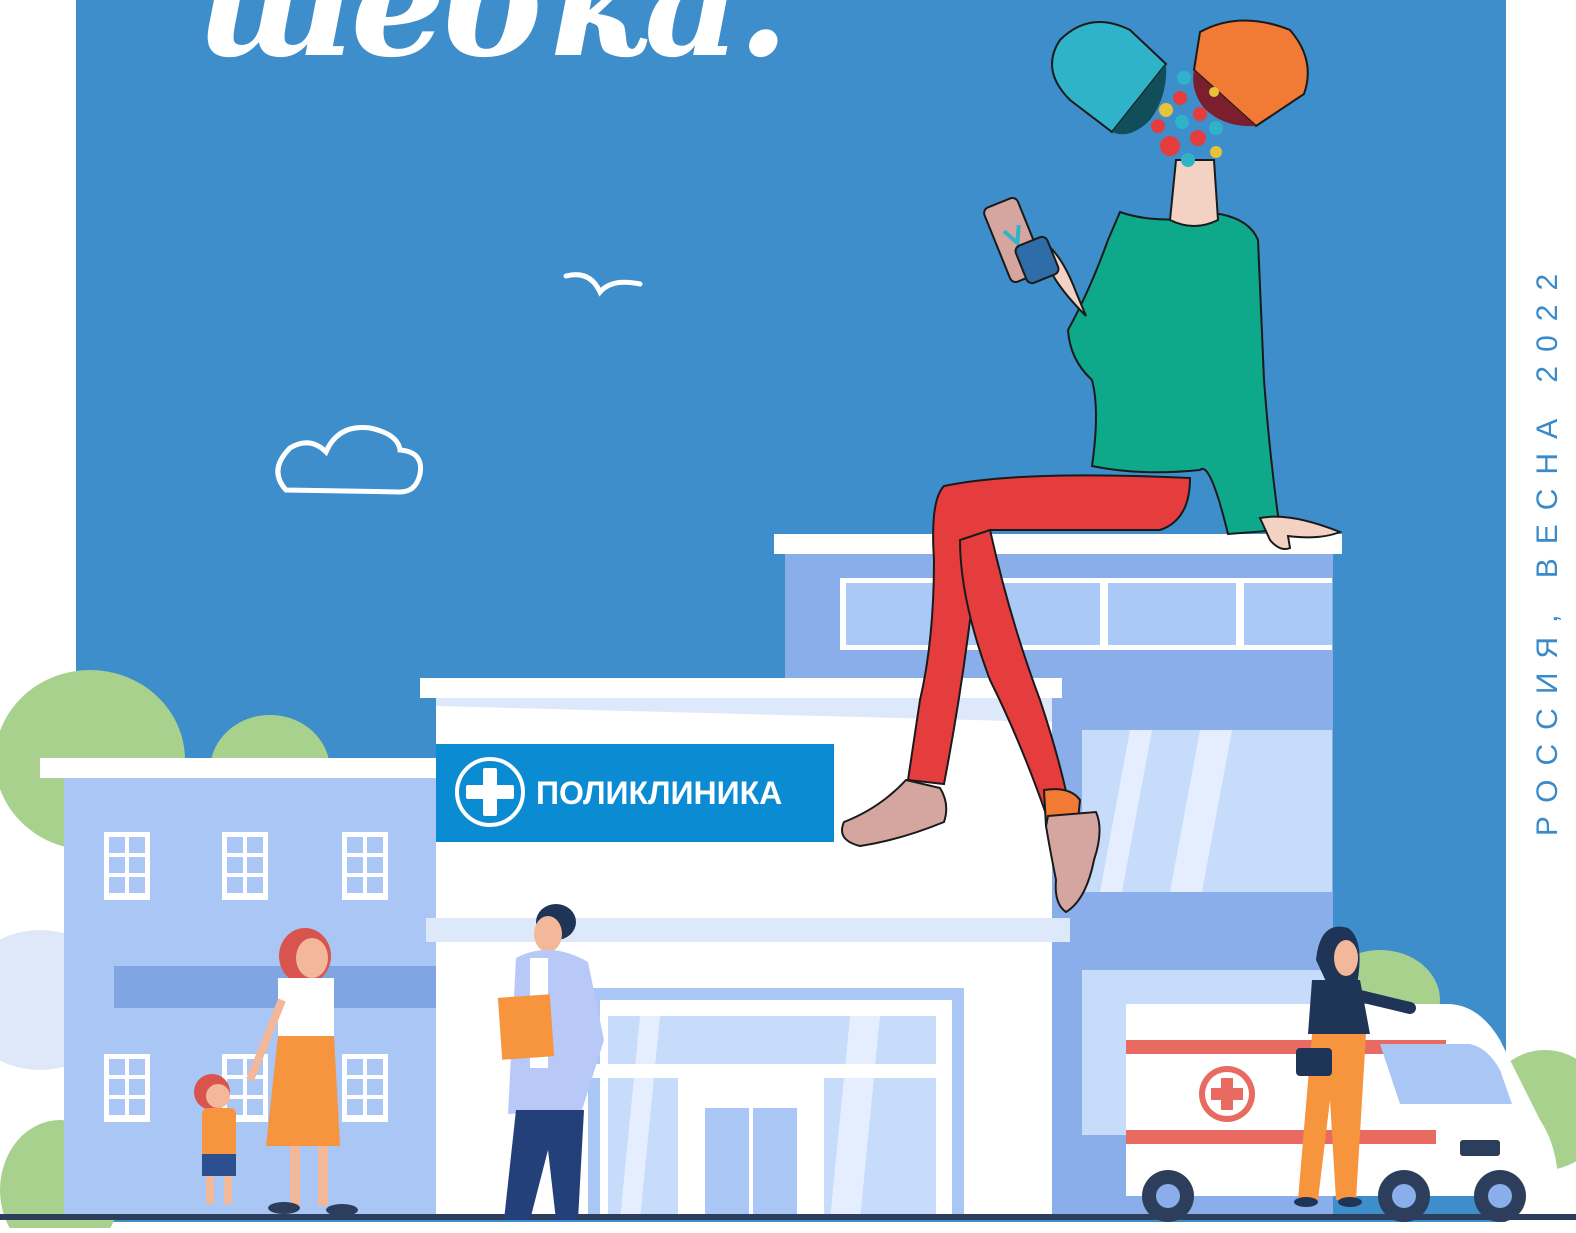 This screenshot has width=1576, height=1233. What do you see at coordinates (492, 45) in the screenshot?
I see `brand-title: шебка.` at bounding box center [492, 45].